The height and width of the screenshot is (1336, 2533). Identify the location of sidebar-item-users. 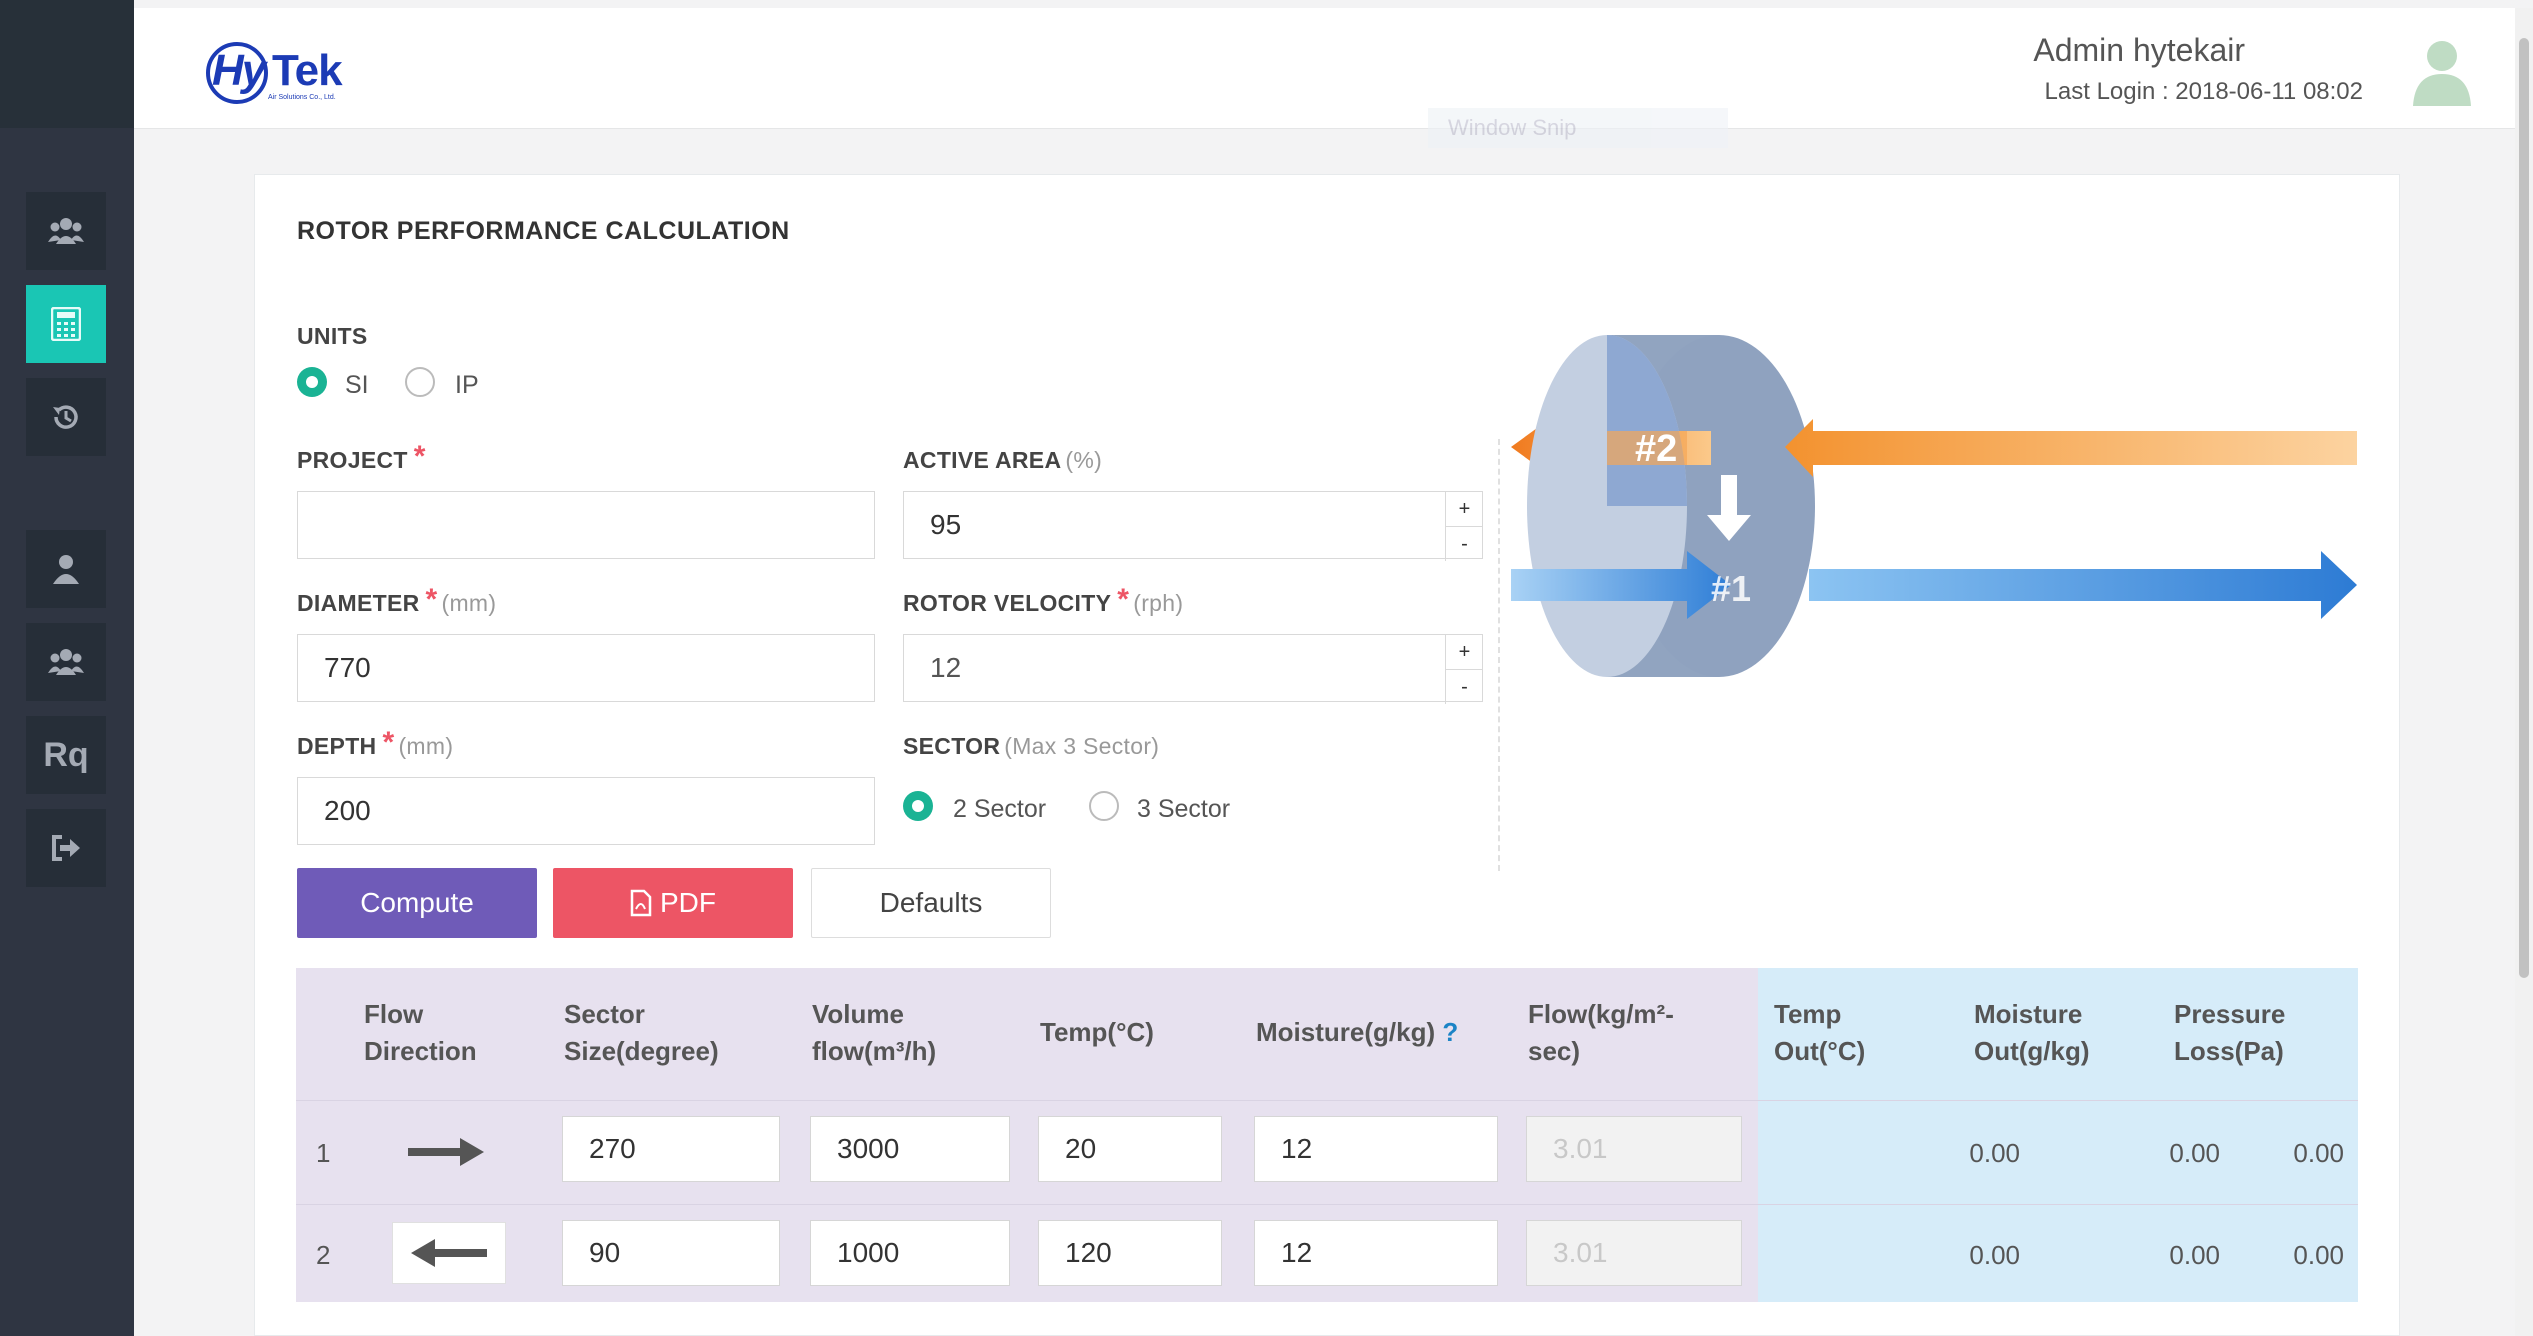
(66, 662).